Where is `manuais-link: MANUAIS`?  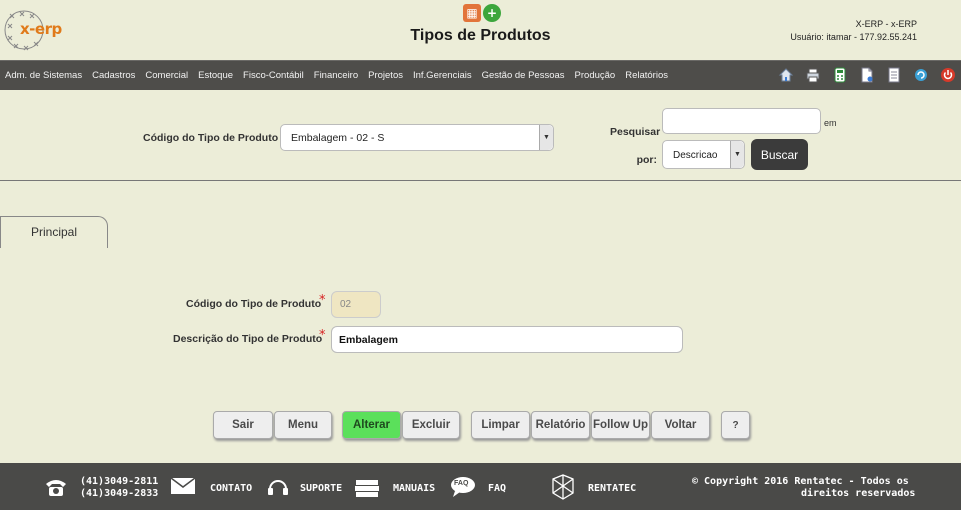 manuais-link: MANUAIS is located at coordinates (414, 488).